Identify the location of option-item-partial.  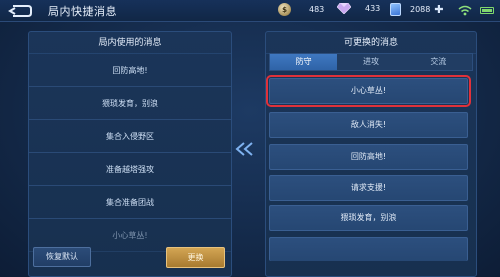
(368, 249).